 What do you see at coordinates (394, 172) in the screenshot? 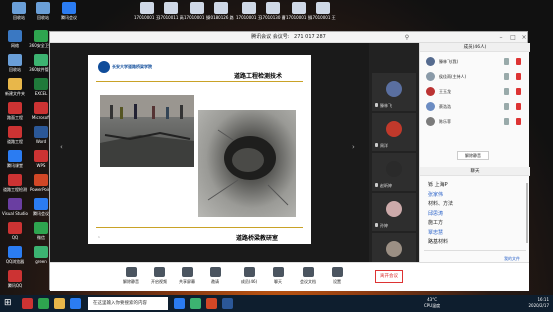
I see `video-tile: 赵昕婷` at bounding box center [394, 172].